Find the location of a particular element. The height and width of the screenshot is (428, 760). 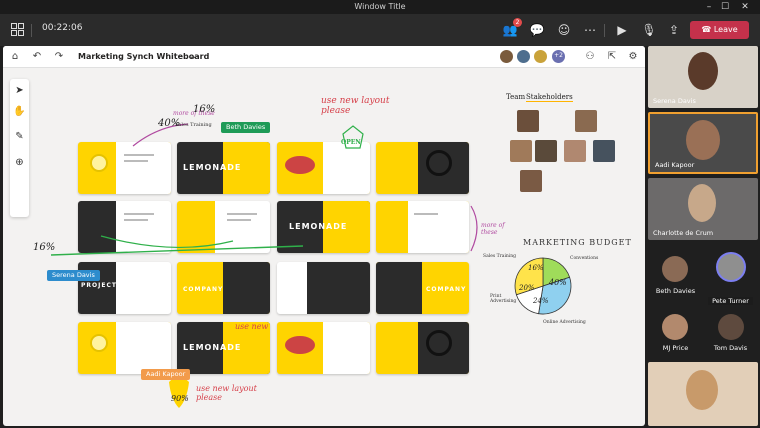

note-sixteen: 16% is located at coordinates (204, 109).